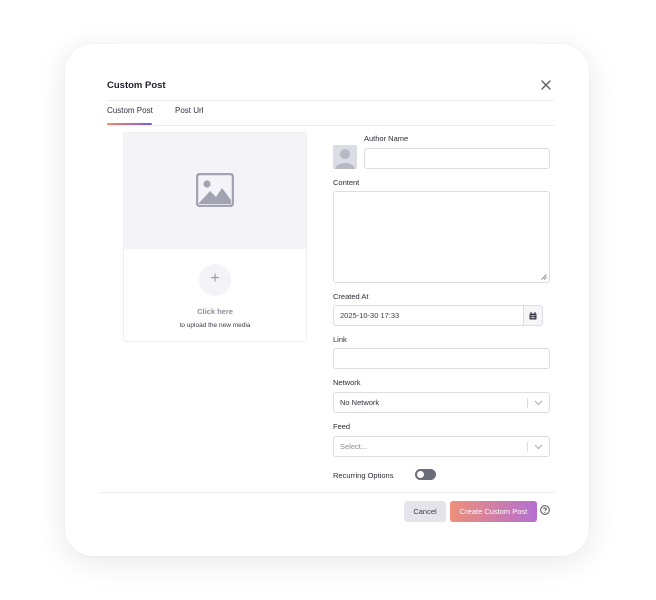  I want to click on content-textarea, so click(441, 237).